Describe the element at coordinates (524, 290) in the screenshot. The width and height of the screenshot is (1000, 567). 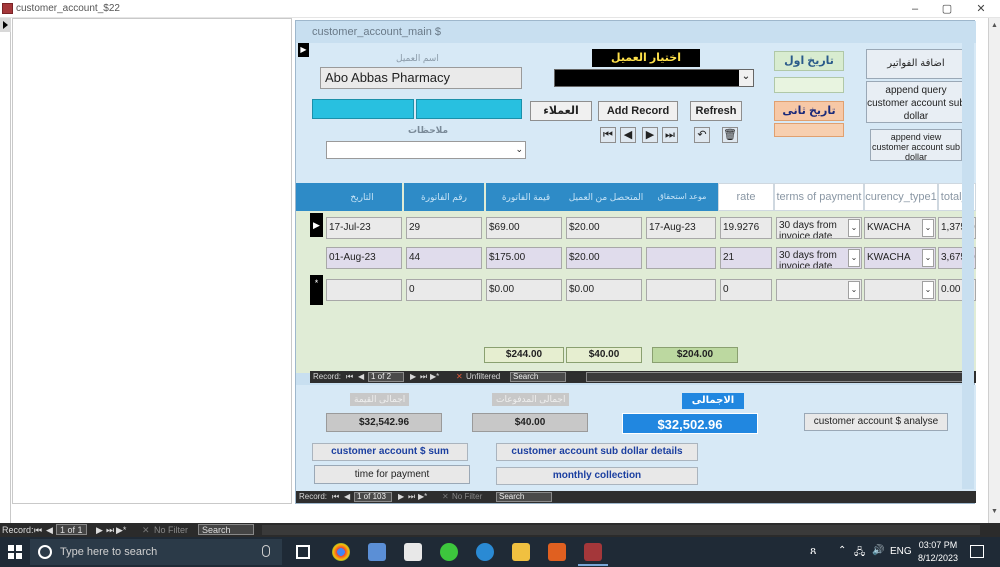
I see `cell-invoice-value: $0.00` at that location.